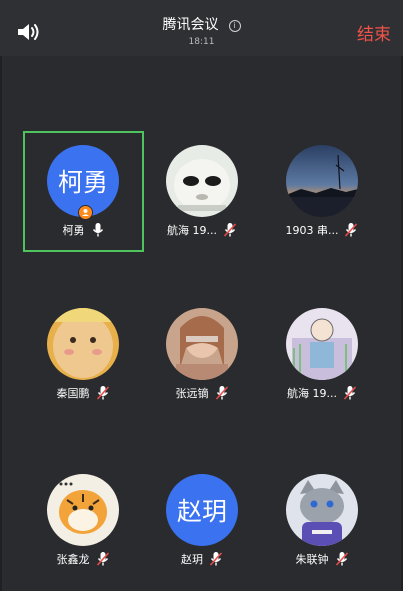 This screenshot has width=403, height=591. I want to click on participant-tile: 张鑫龙, so click(83, 520).